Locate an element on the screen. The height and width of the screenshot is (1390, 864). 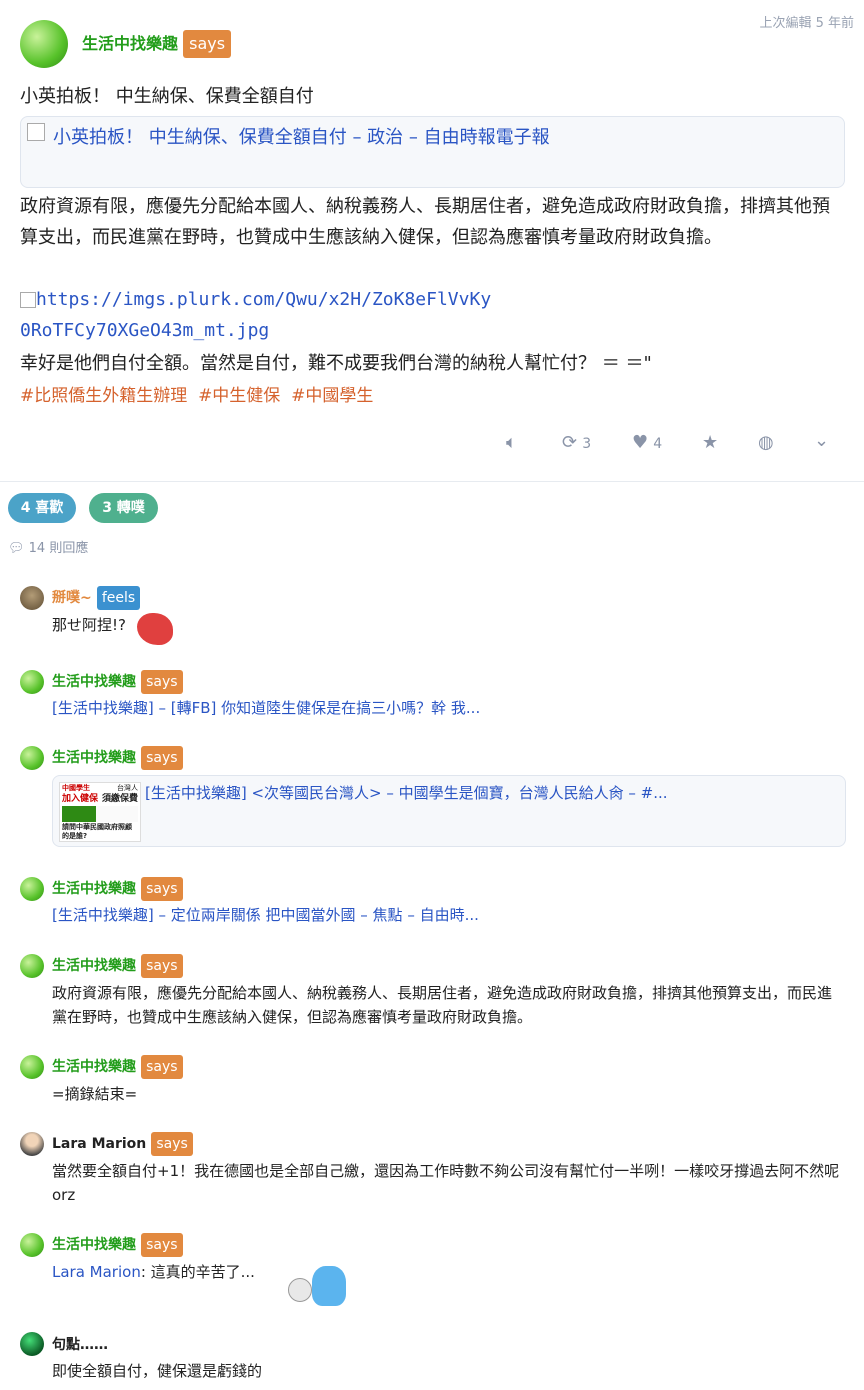
link-thumbnail: 中國學生 台灣人 加入健保 須繳保費 請問中華民國政府照顧的是誰? is located at coordinates (100, 812).